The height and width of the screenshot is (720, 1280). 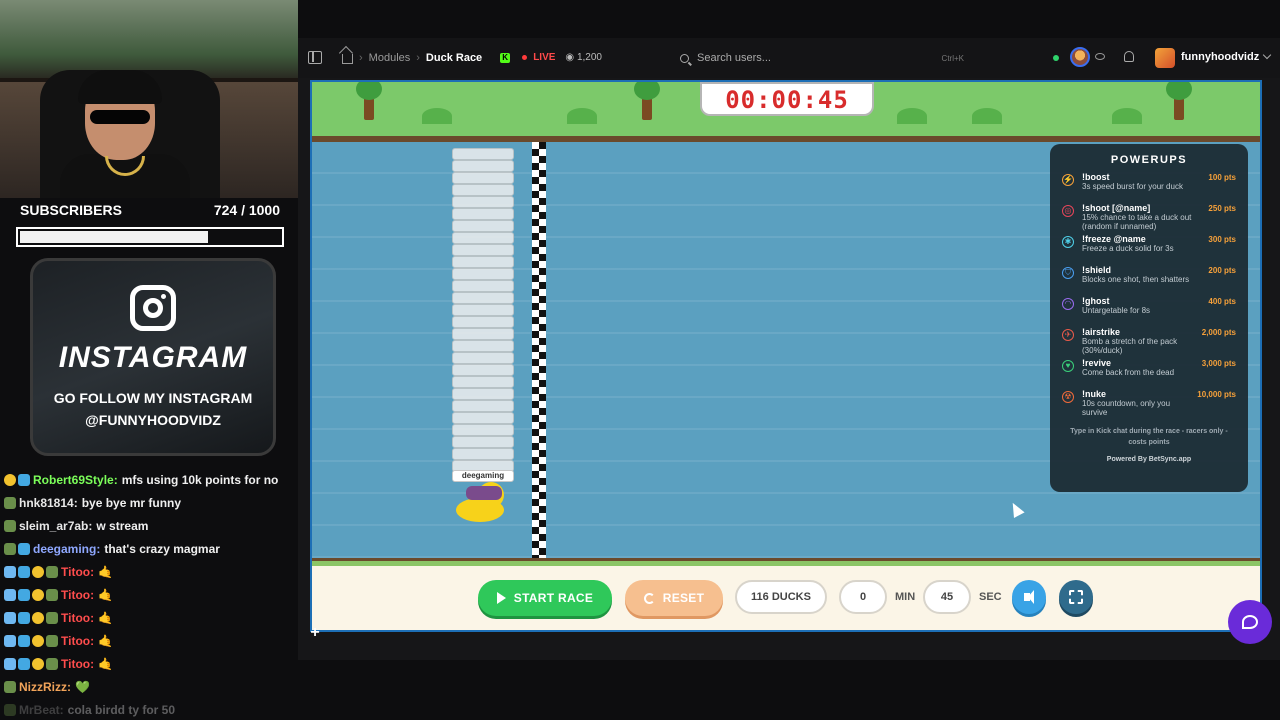 I want to click on kick-avatar, so click(x=1080, y=57).